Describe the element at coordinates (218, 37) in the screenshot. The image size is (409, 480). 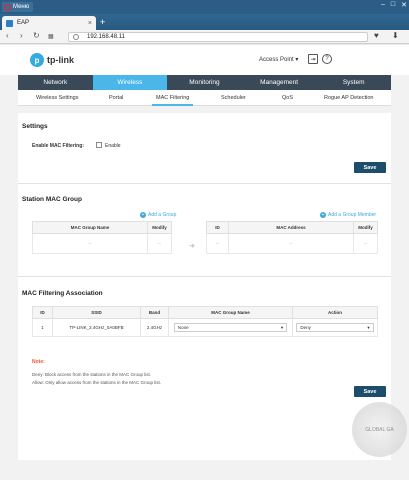
I see `url-input: 192.168.48.11` at that location.